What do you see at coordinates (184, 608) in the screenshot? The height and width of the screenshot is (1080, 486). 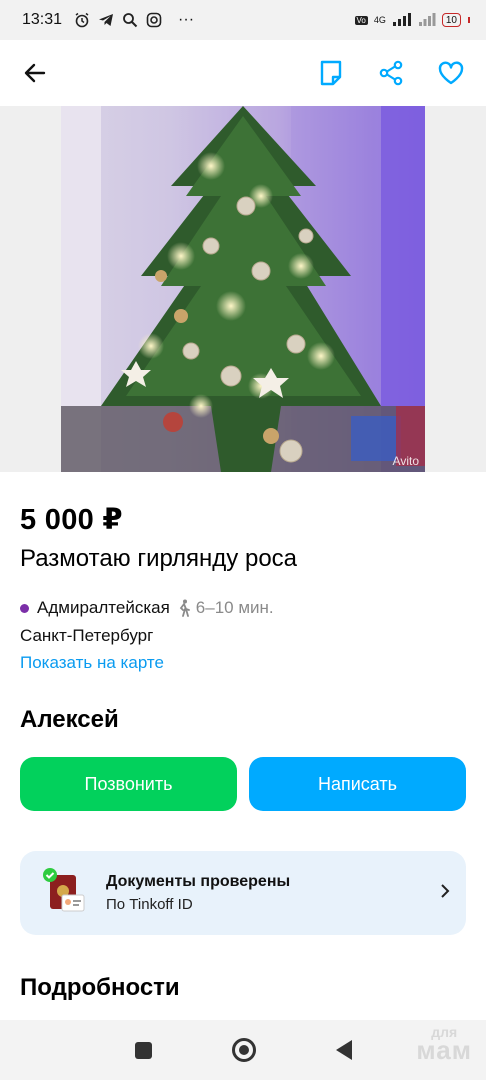 I see `walking-icon` at bounding box center [184, 608].